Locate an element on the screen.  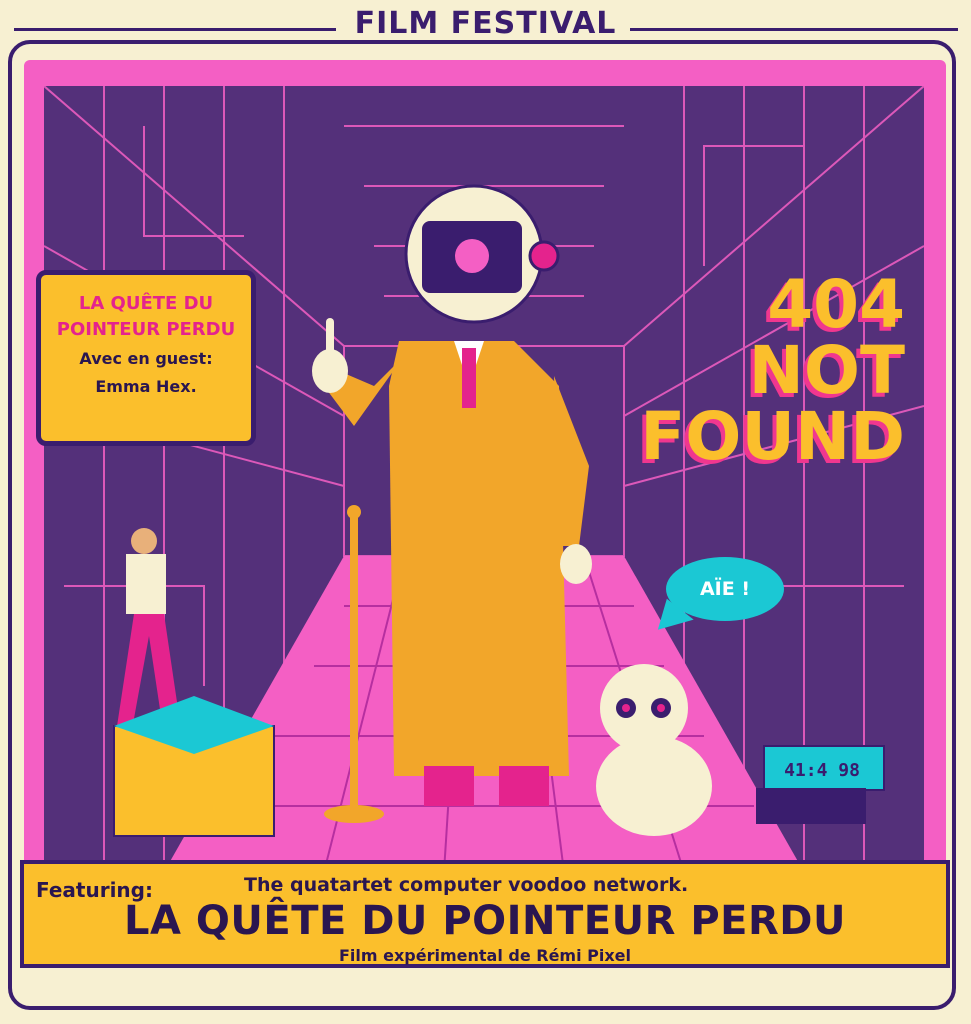
headline-line1: 404 is located at coordinates (836, 304).